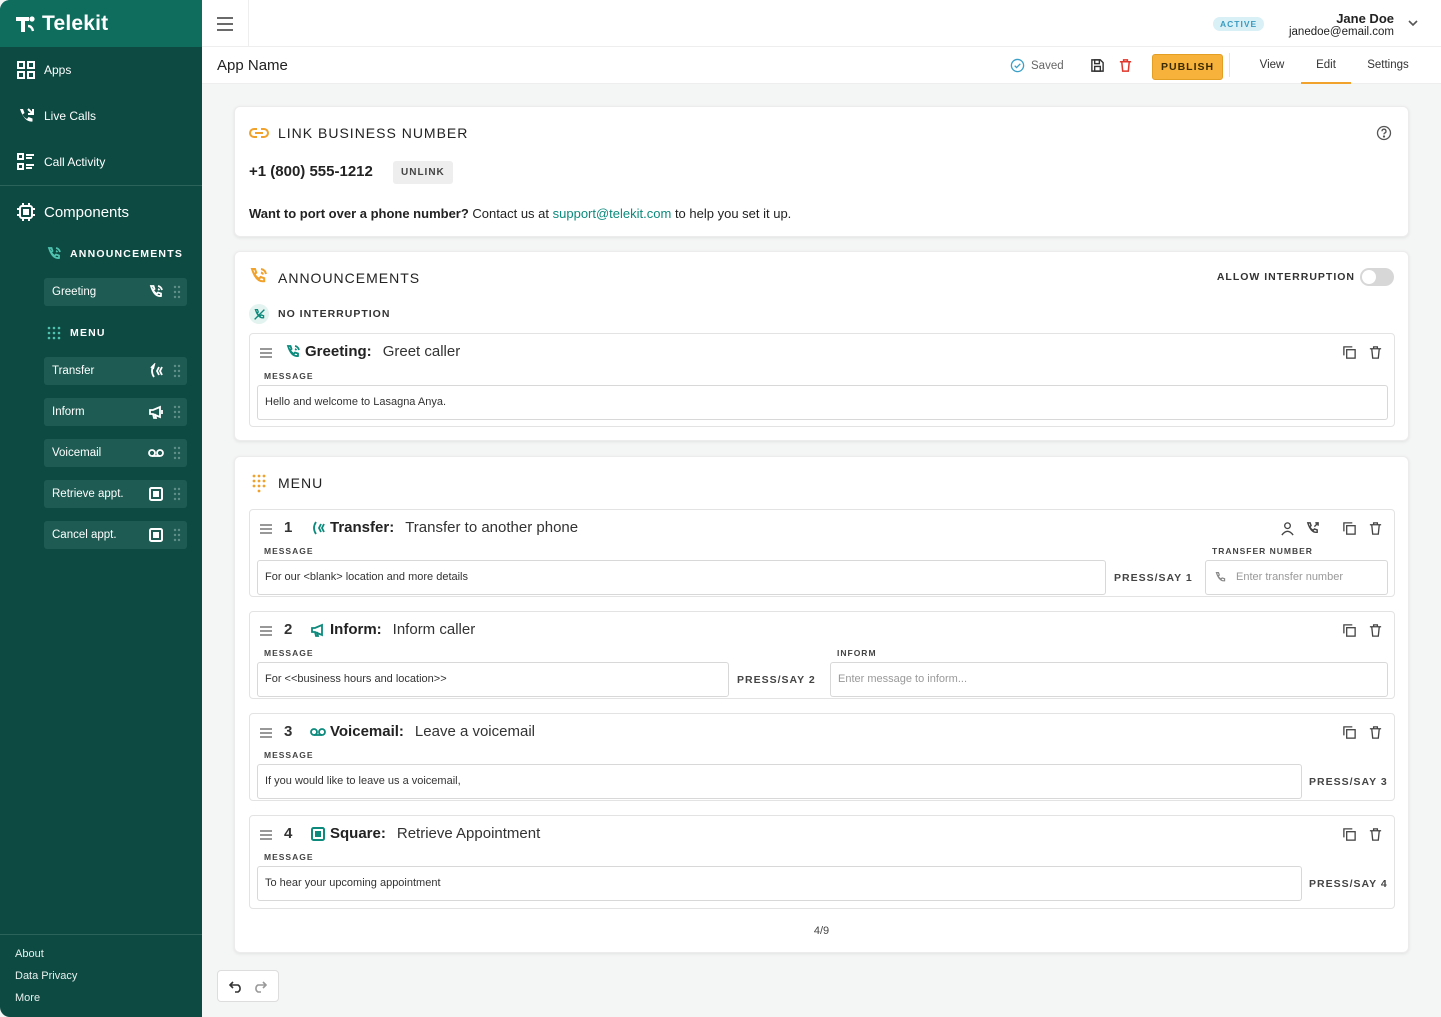 The image size is (1441, 1017). Describe the element at coordinates (115, 412) in the screenshot. I see `sidebar-chip-inform: Inform` at that location.